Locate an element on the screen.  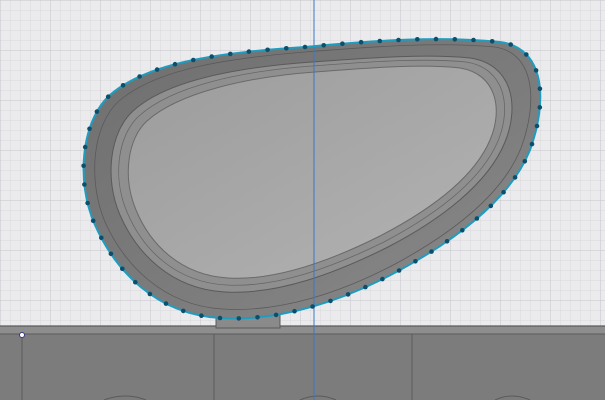
base-block-top-edge is located at coordinates (302, 330).